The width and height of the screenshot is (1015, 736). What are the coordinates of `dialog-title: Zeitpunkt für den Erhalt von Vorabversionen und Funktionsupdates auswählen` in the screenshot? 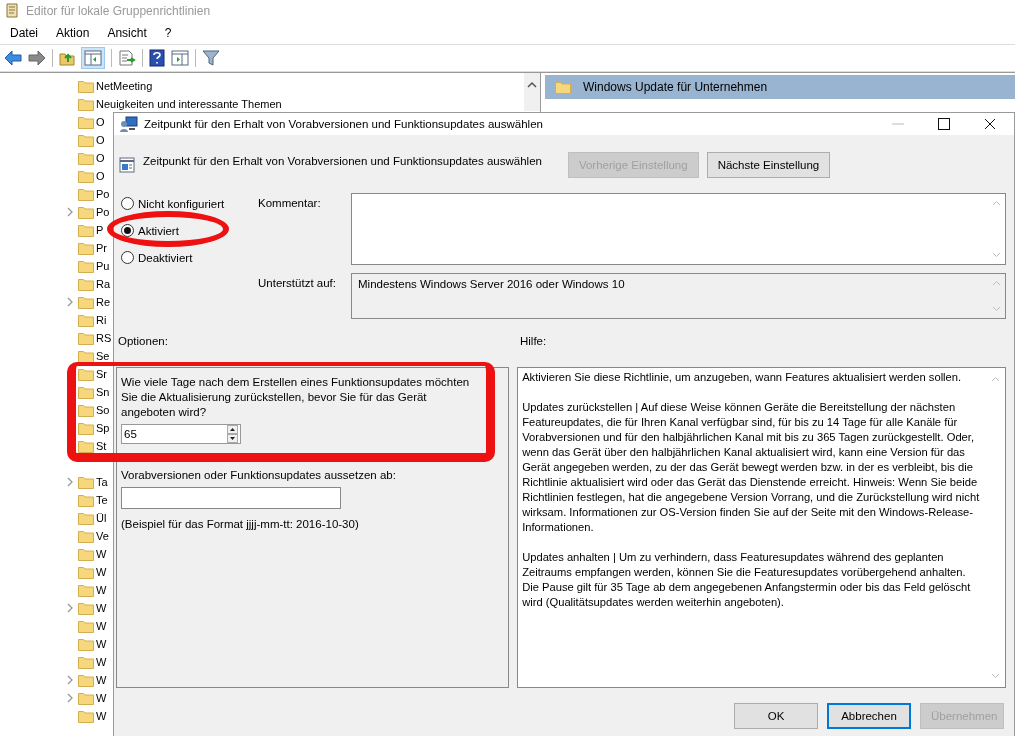 It's located at (344, 124).